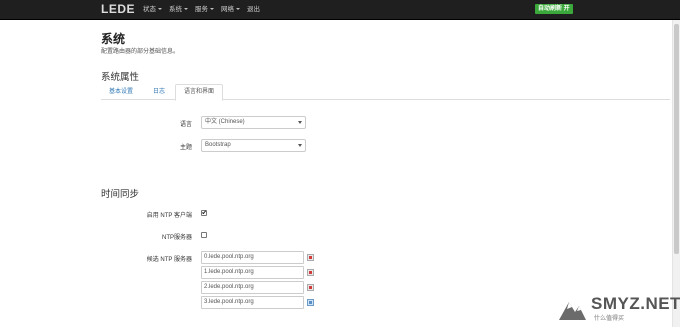 The height and width of the screenshot is (327, 680). I want to click on language-label: 语言, so click(185, 125).